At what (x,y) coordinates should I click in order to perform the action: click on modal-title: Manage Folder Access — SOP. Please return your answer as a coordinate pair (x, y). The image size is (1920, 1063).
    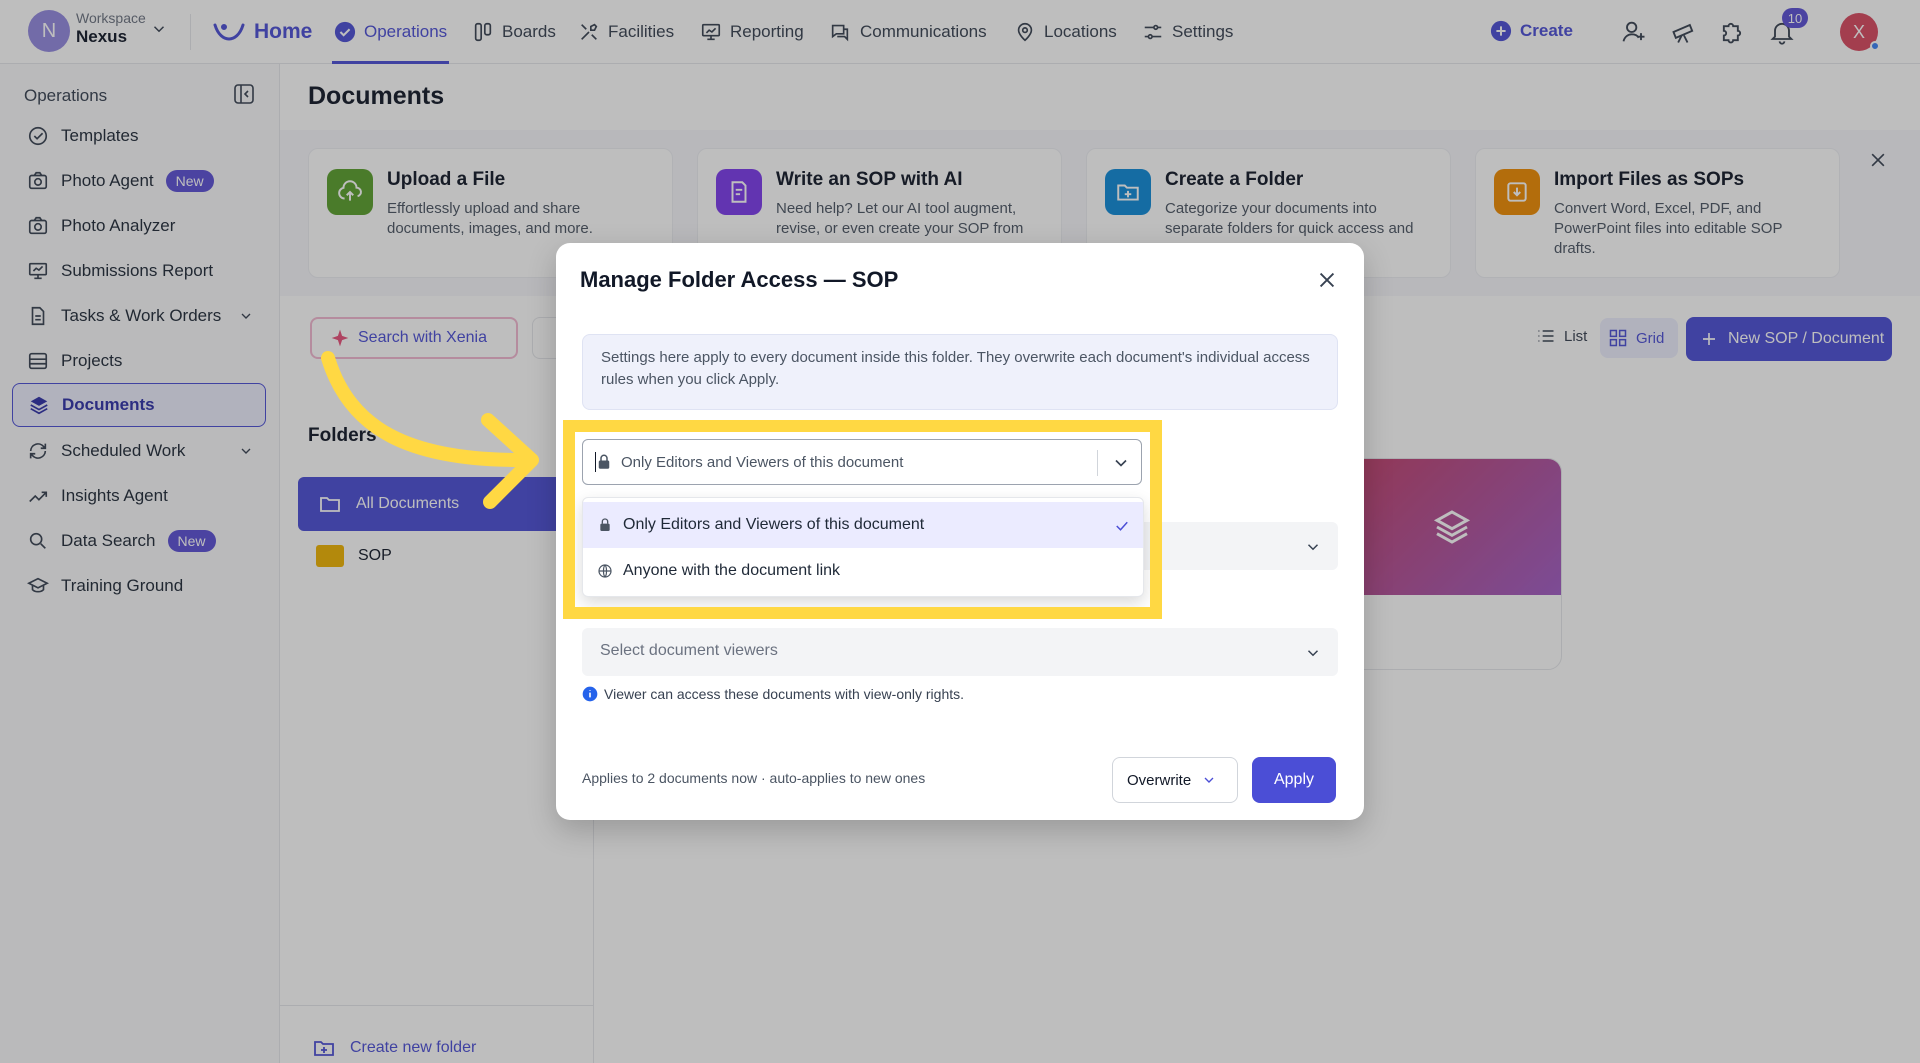
    Looking at the image, I should click on (739, 279).